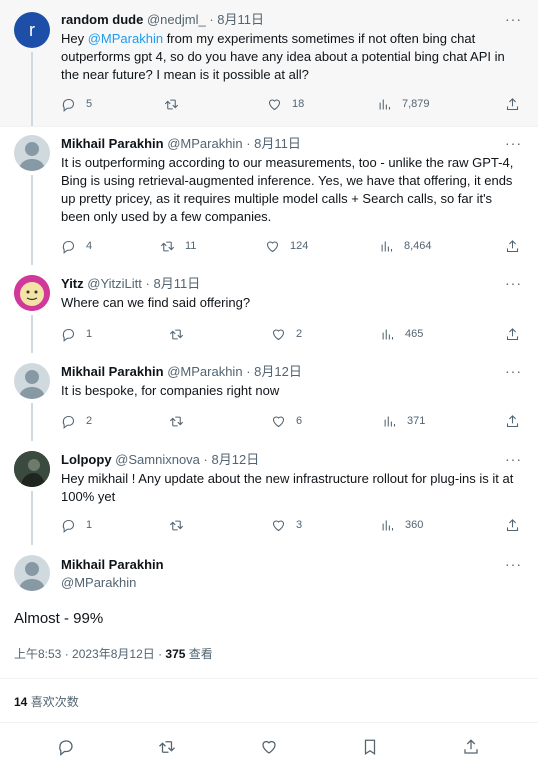 The width and height of the screenshot is (538, 768). What do you see at coordinates (285, 104) in the screenshot?
I see `like-button: 18` at bounding box center [285, 104].